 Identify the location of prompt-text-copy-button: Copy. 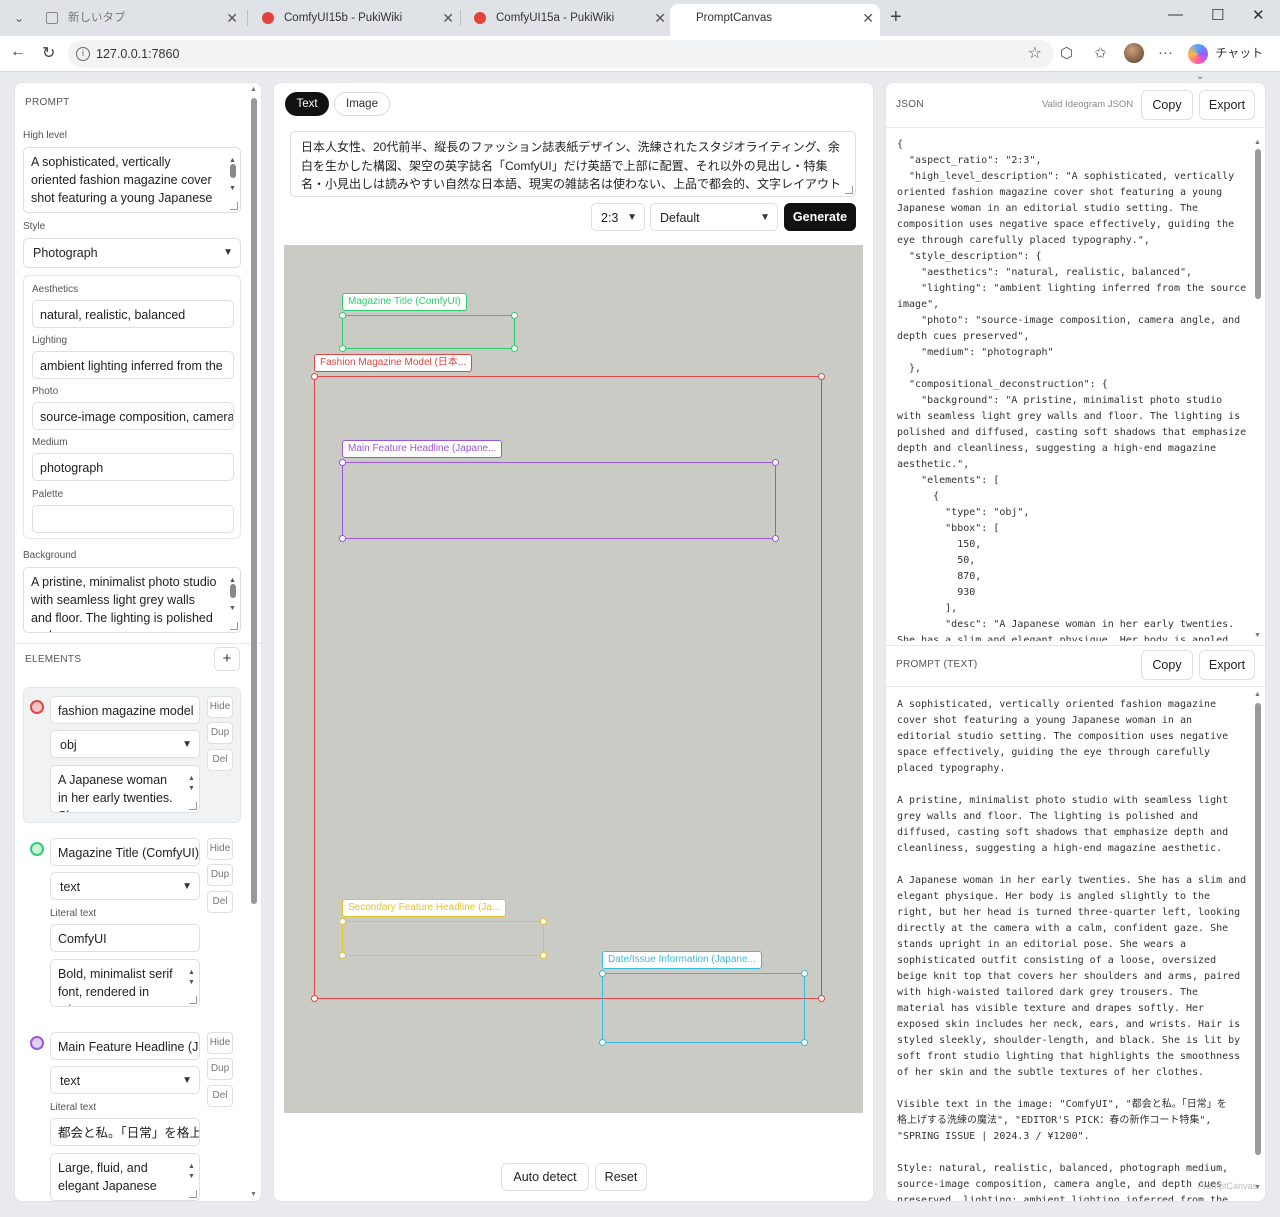
(1167, 665).